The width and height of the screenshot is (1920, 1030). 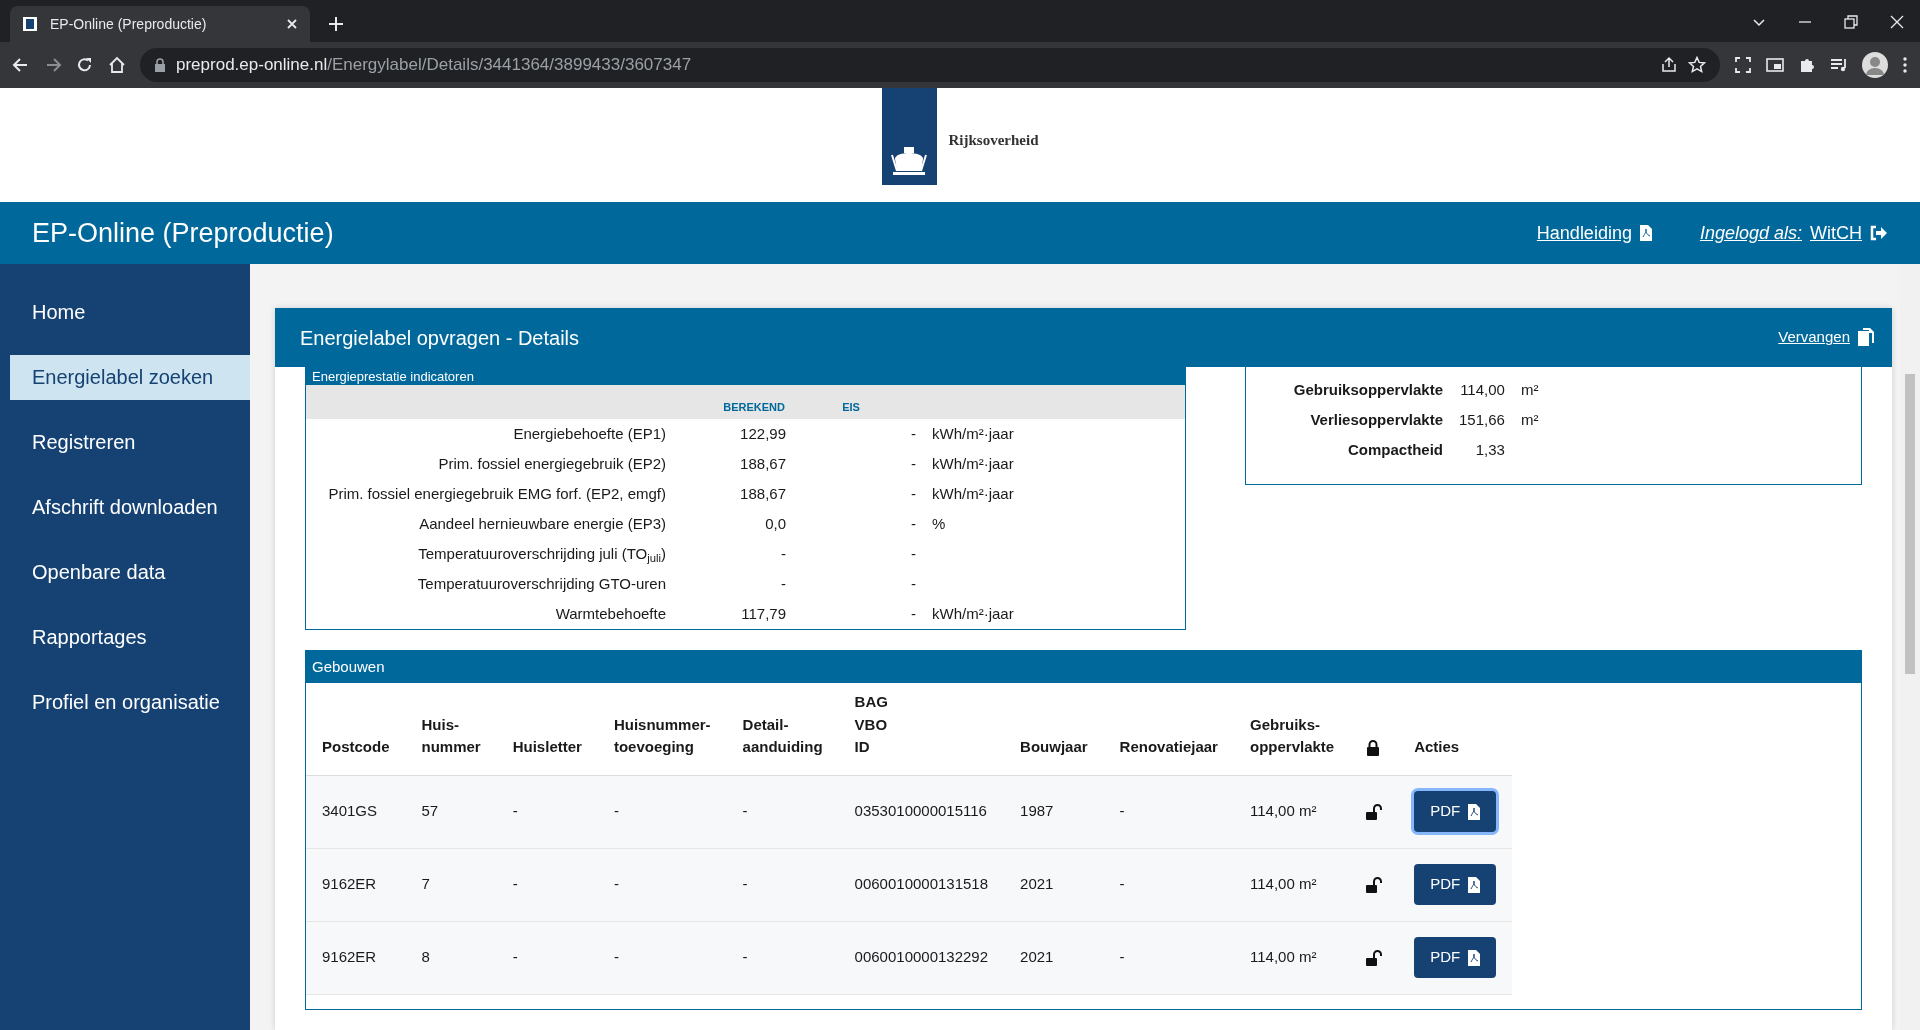 What do you see at coordinates (30, 24) in the screenshot?
I see `favicon-icon` at bounding box center [30, 24].